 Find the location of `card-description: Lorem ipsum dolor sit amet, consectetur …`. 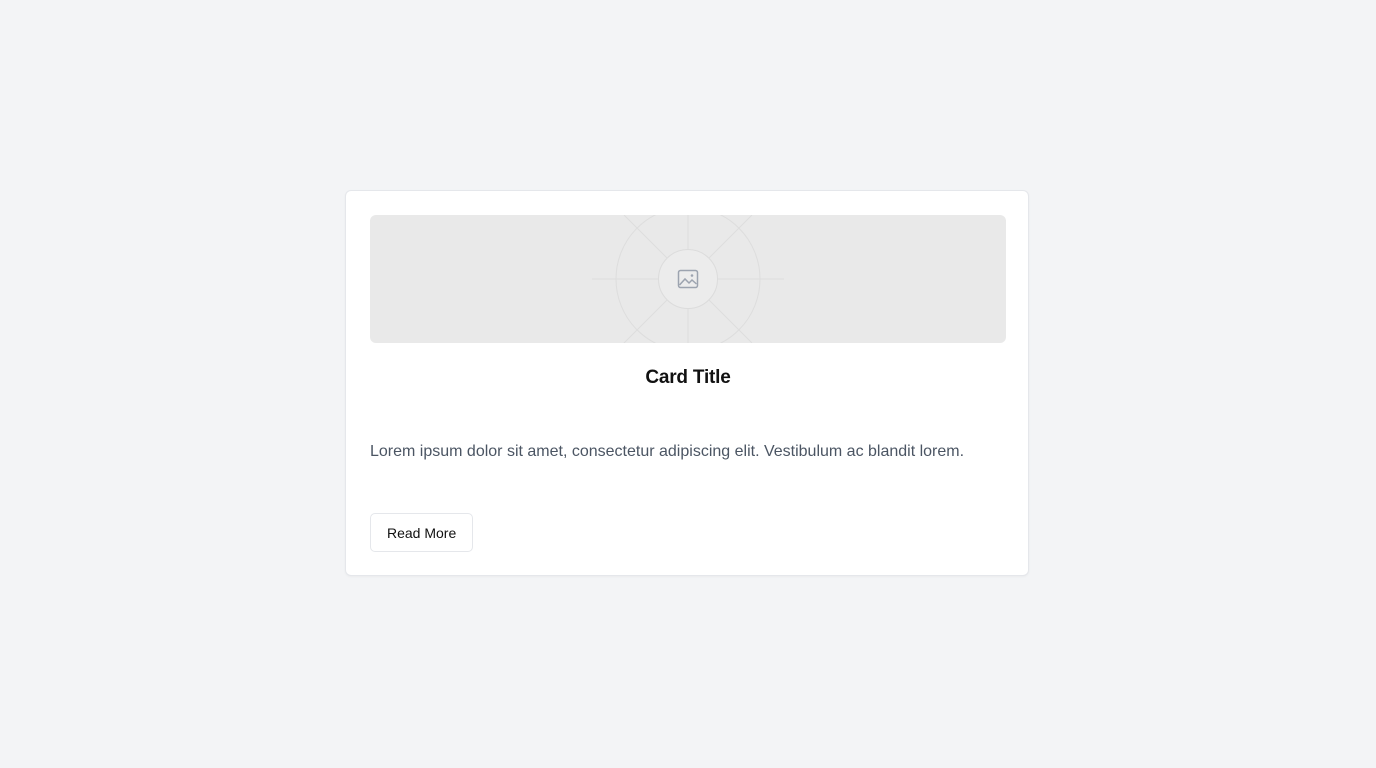

card-description: Lorem ipsum dolor sit amet, consectetur … is located at coordinates (667, 451).